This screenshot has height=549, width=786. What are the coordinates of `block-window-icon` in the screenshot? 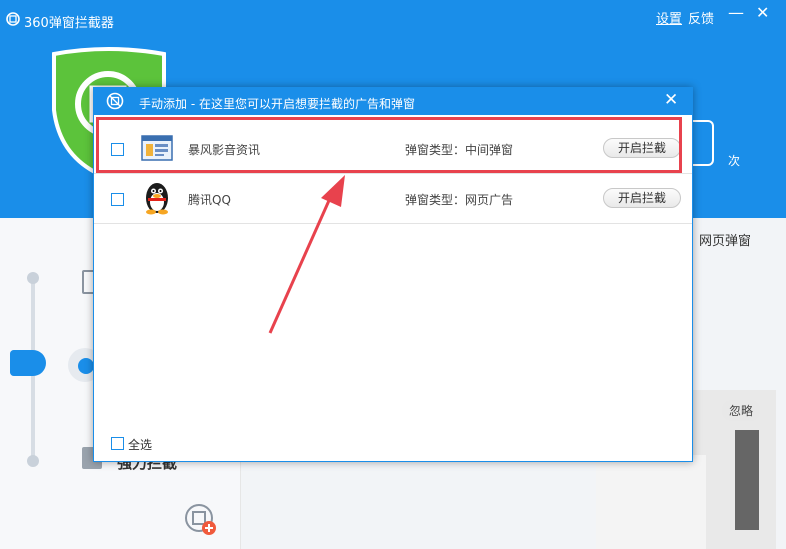 It's located at (115, 101).